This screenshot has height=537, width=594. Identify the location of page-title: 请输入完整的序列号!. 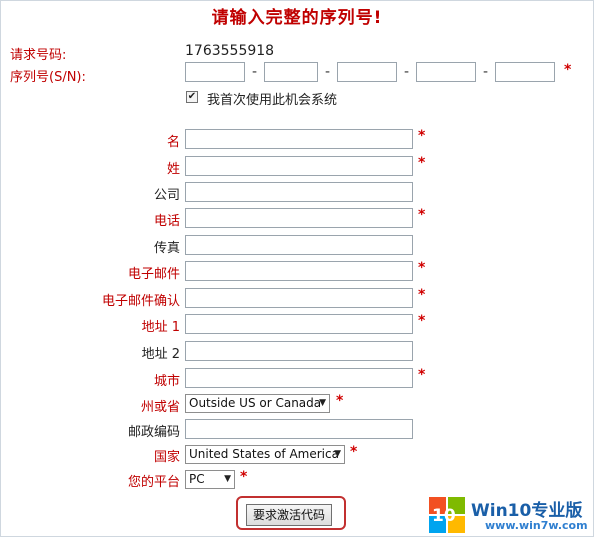
(297, 18).